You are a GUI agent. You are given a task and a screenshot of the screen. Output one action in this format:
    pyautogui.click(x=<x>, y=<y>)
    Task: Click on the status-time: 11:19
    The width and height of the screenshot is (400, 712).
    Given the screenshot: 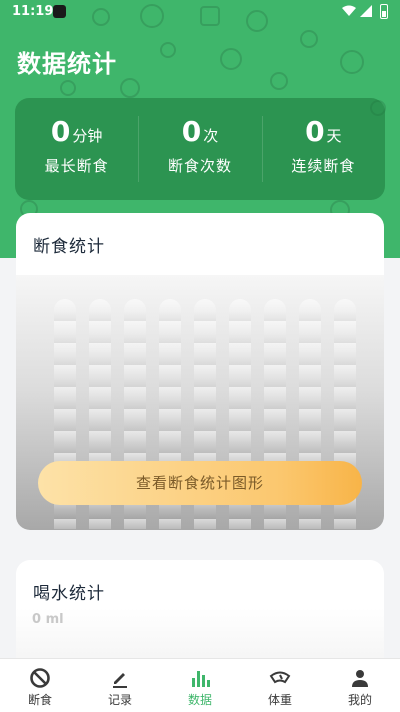 What is the action you would take?
    pyautogui.click(x=33, y=11)
    